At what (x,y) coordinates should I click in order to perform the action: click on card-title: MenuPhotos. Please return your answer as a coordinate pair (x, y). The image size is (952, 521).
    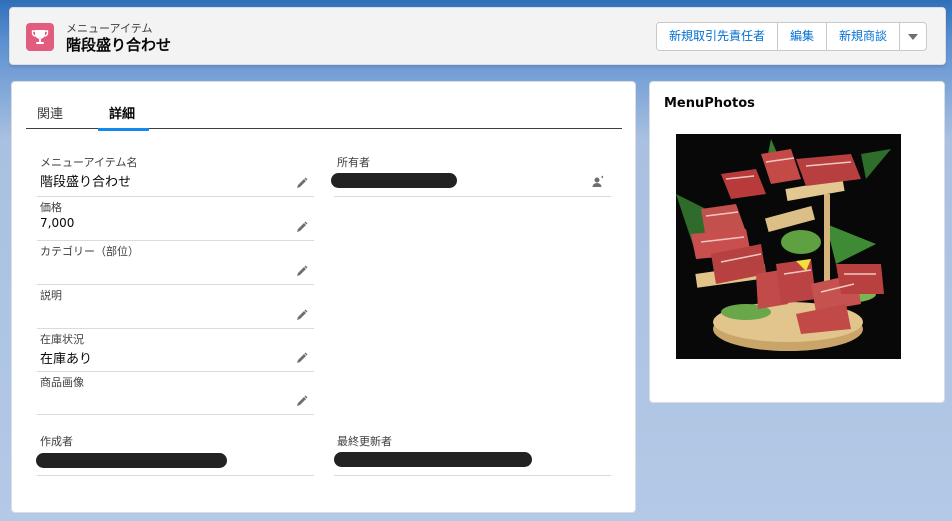
    Looking at the image, I should click on (709, 103).